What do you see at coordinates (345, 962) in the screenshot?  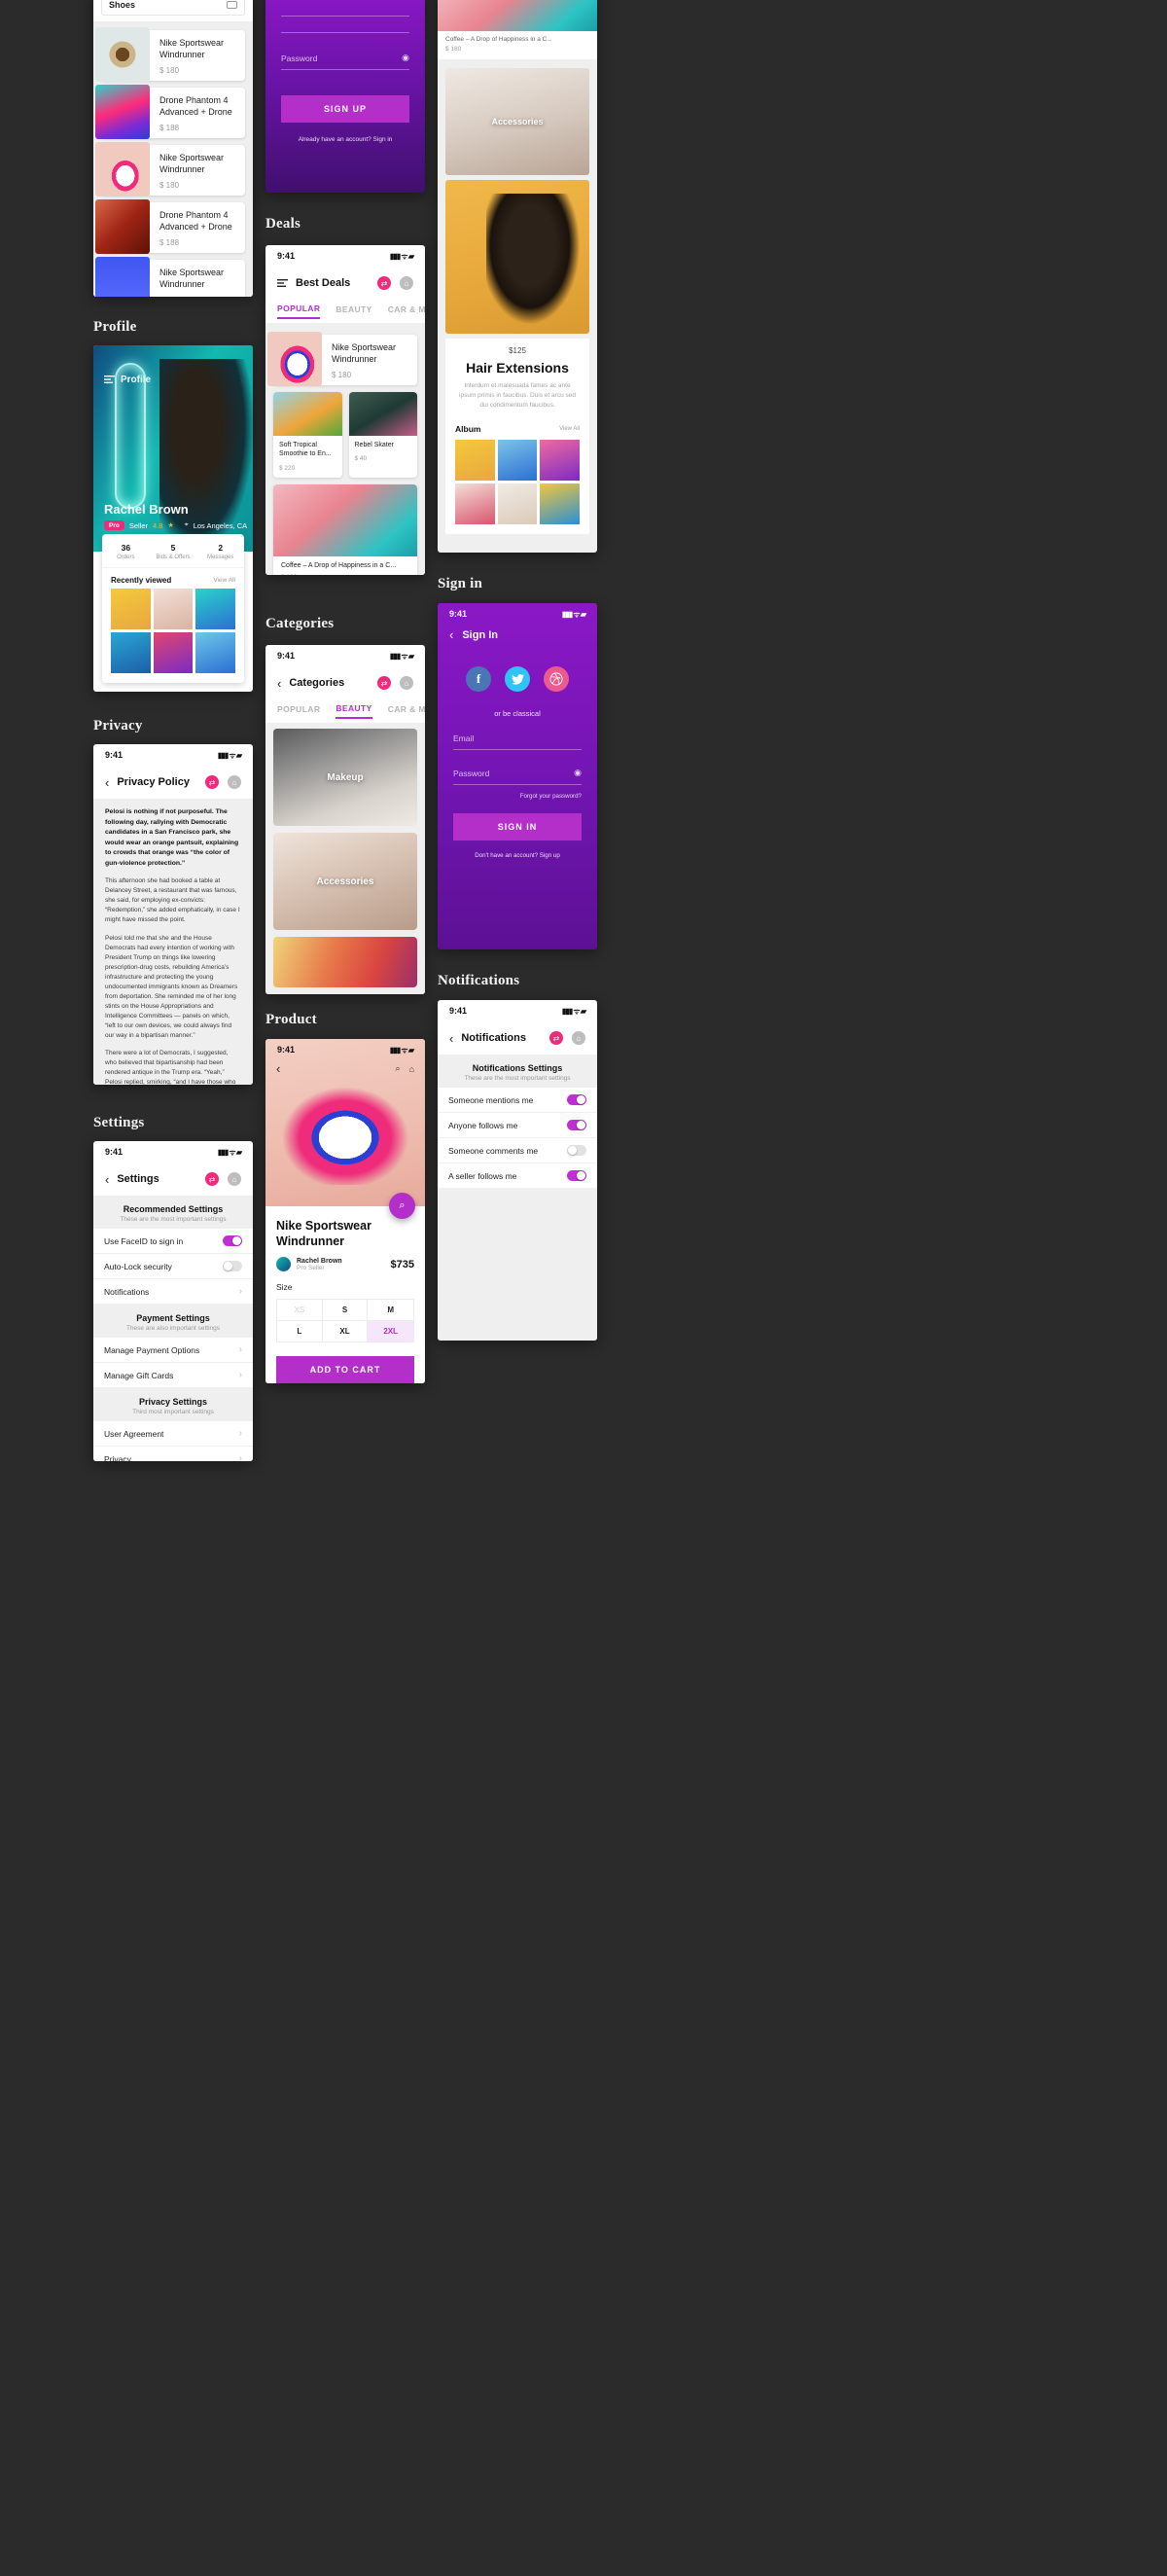 I see `category-card-third` at bounding box center [345, 962].